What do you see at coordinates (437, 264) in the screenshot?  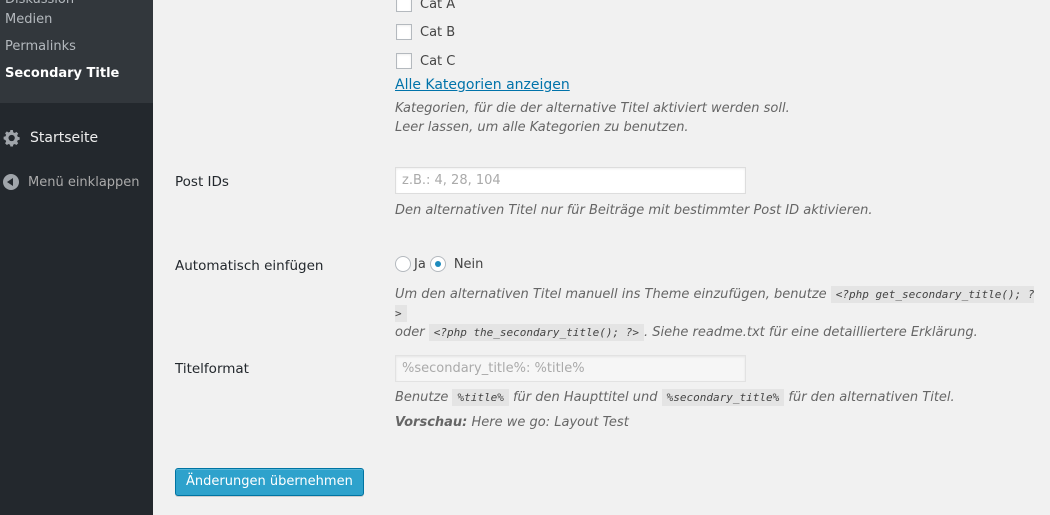 I see `auto-insert-no-radio` at bounding box center [437, 264].